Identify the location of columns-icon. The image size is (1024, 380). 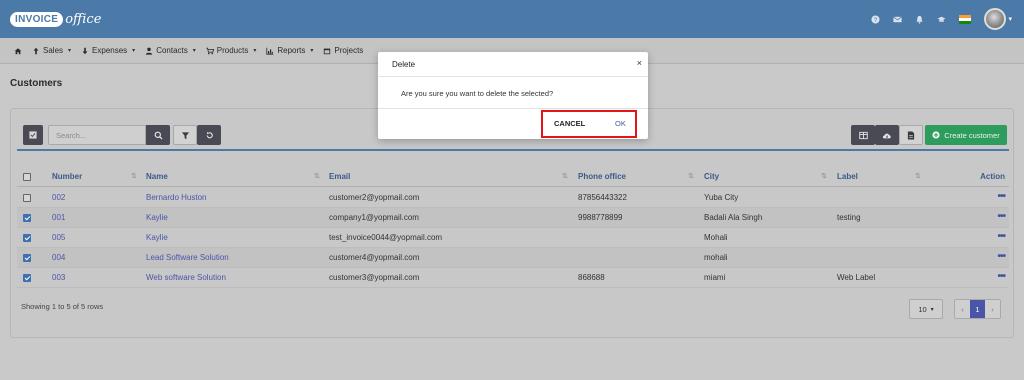
(863, 135).